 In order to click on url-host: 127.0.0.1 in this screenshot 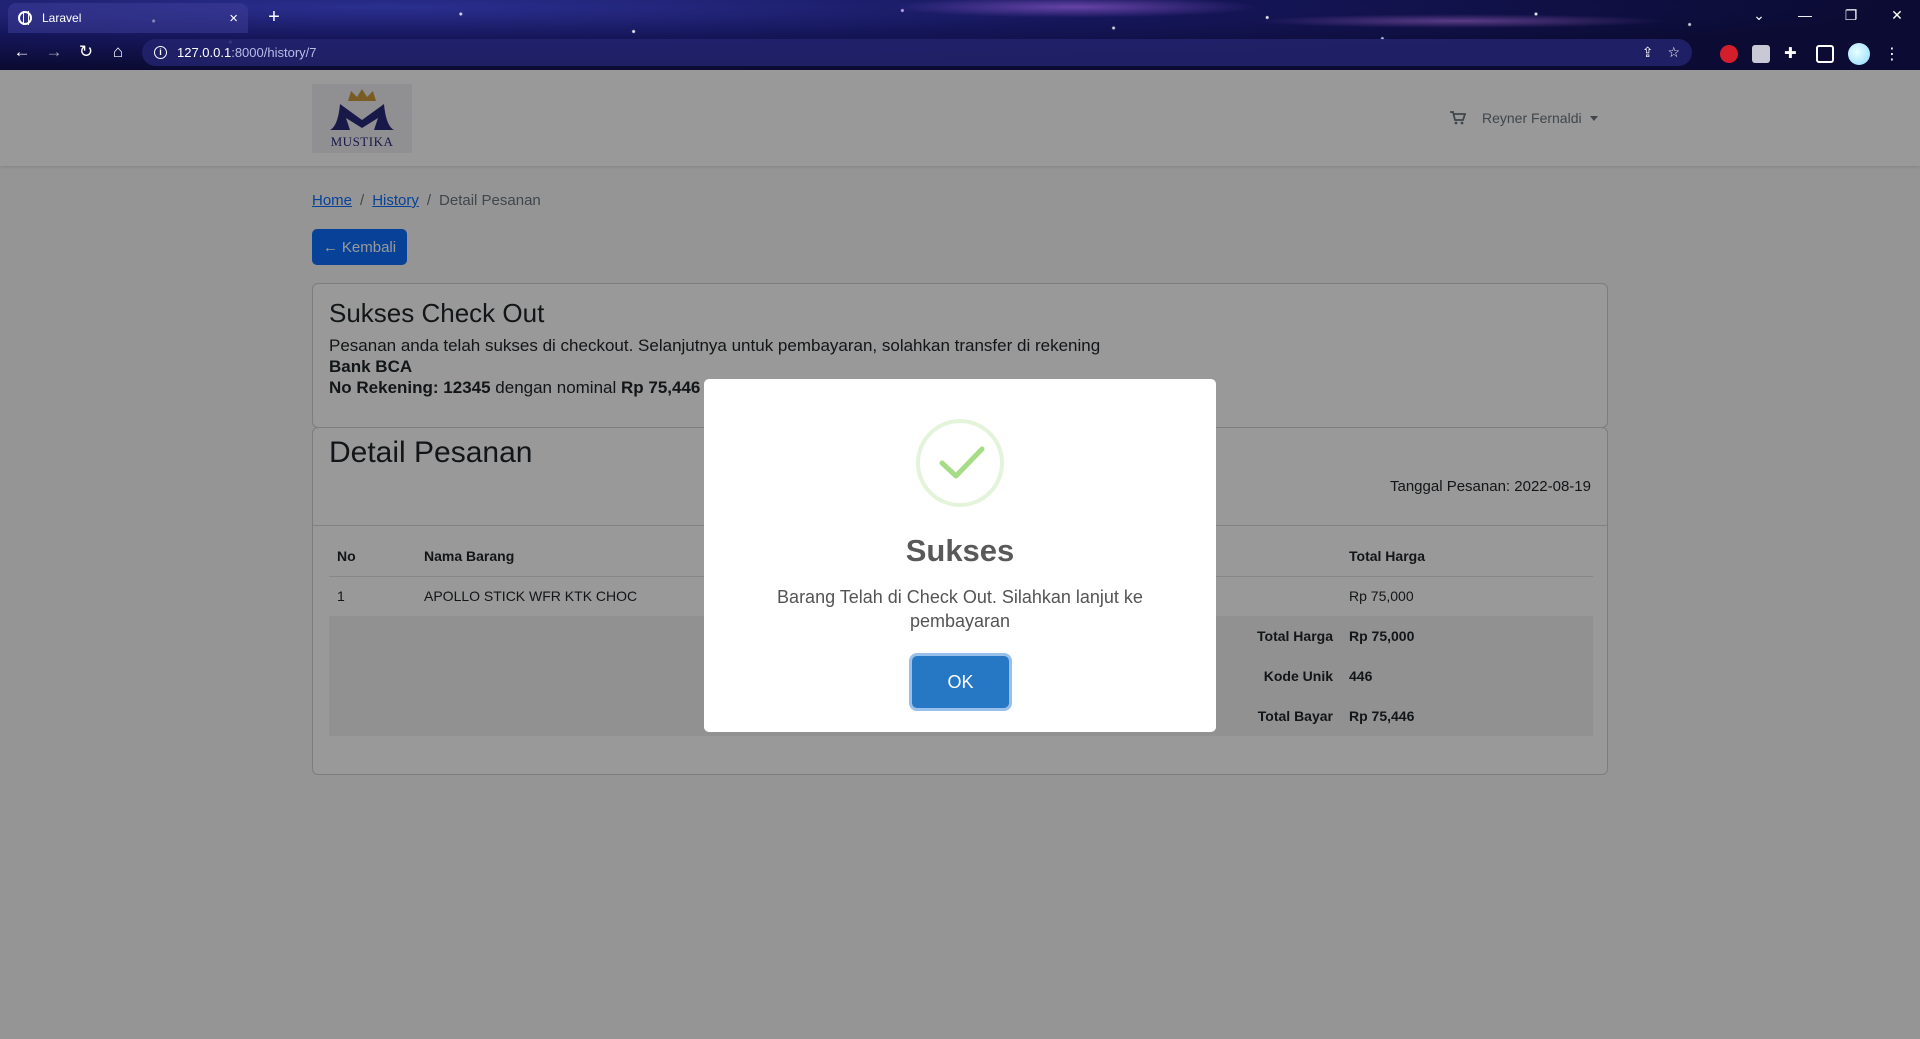, I will do `click(204, 52)`.